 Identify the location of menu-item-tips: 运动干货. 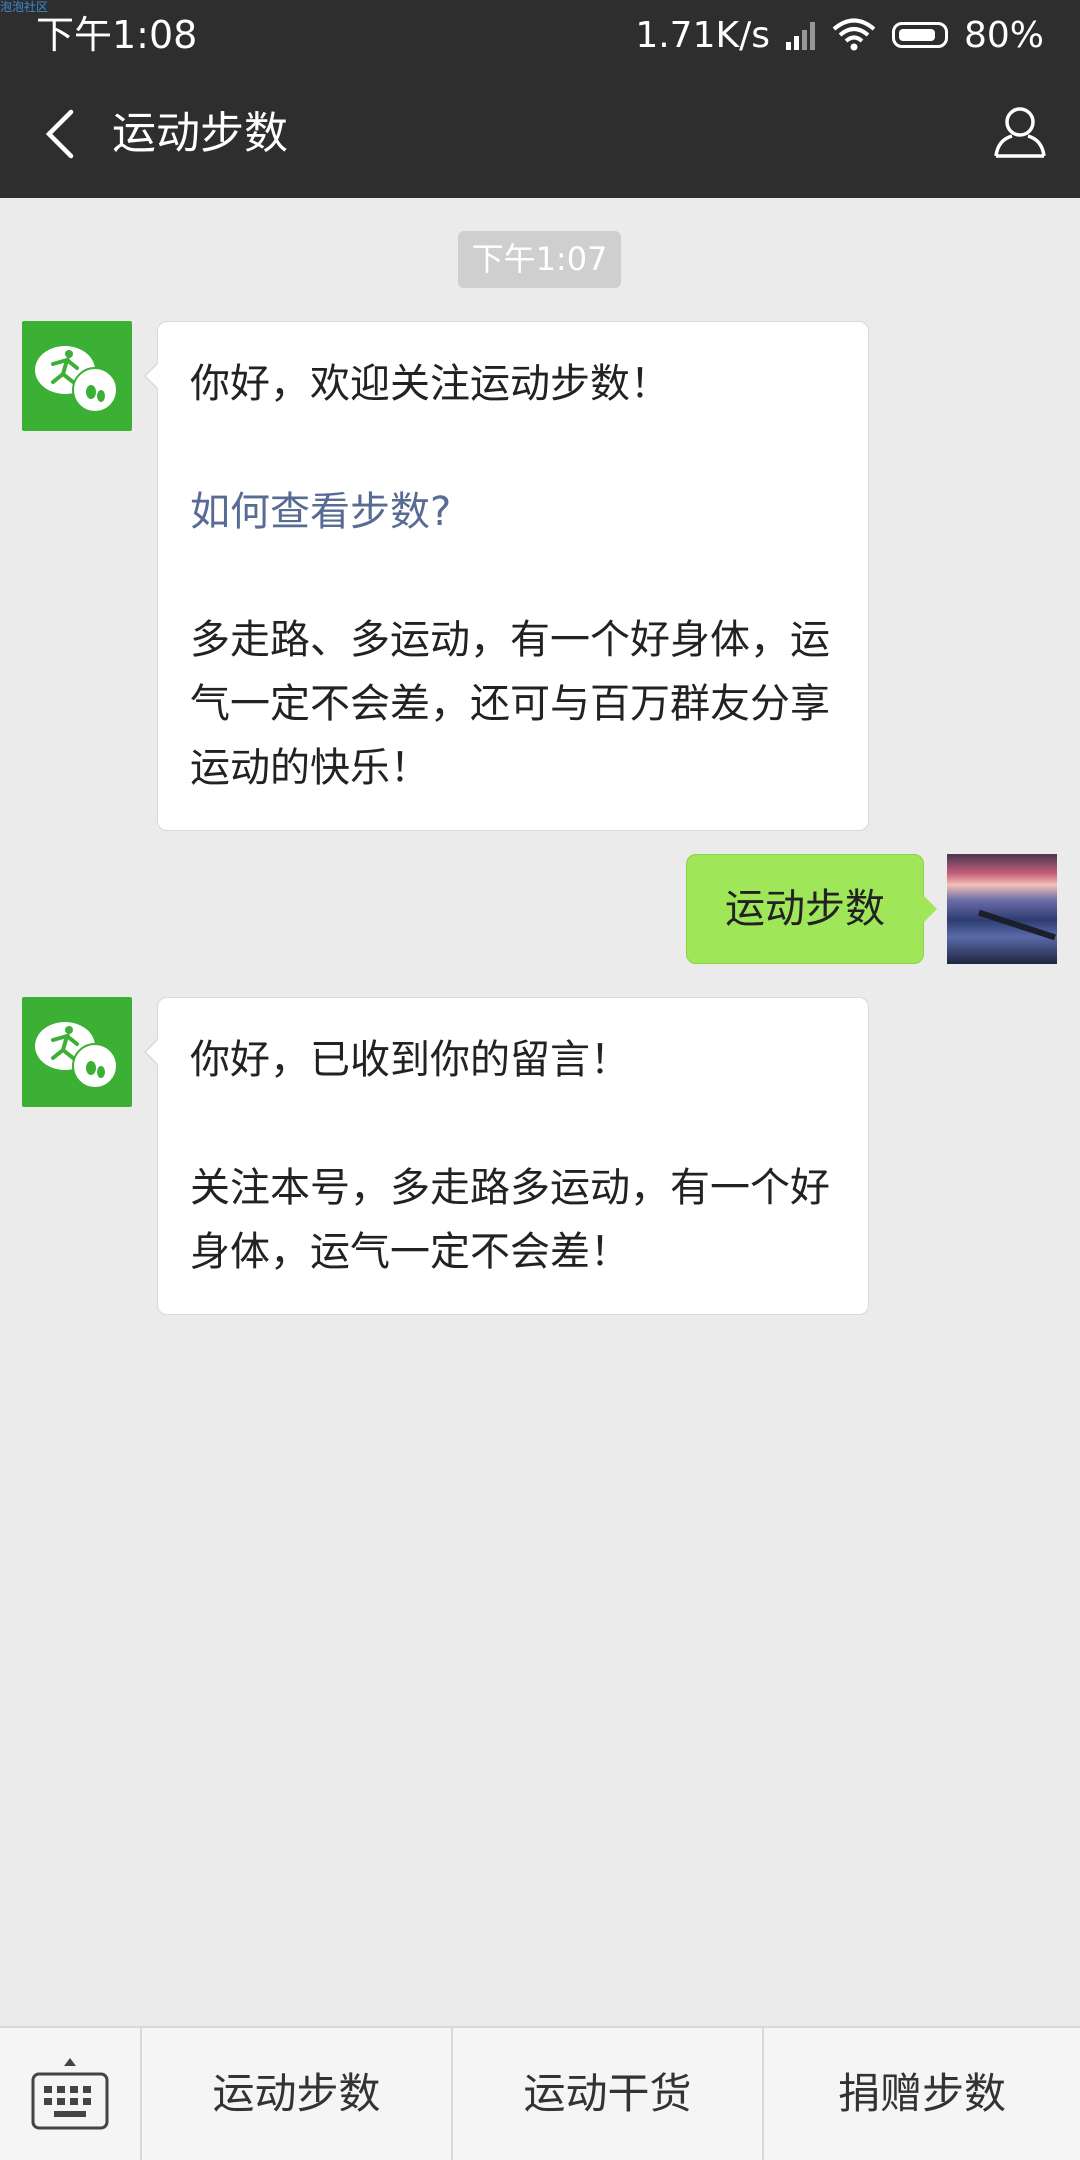
(608, 2094).